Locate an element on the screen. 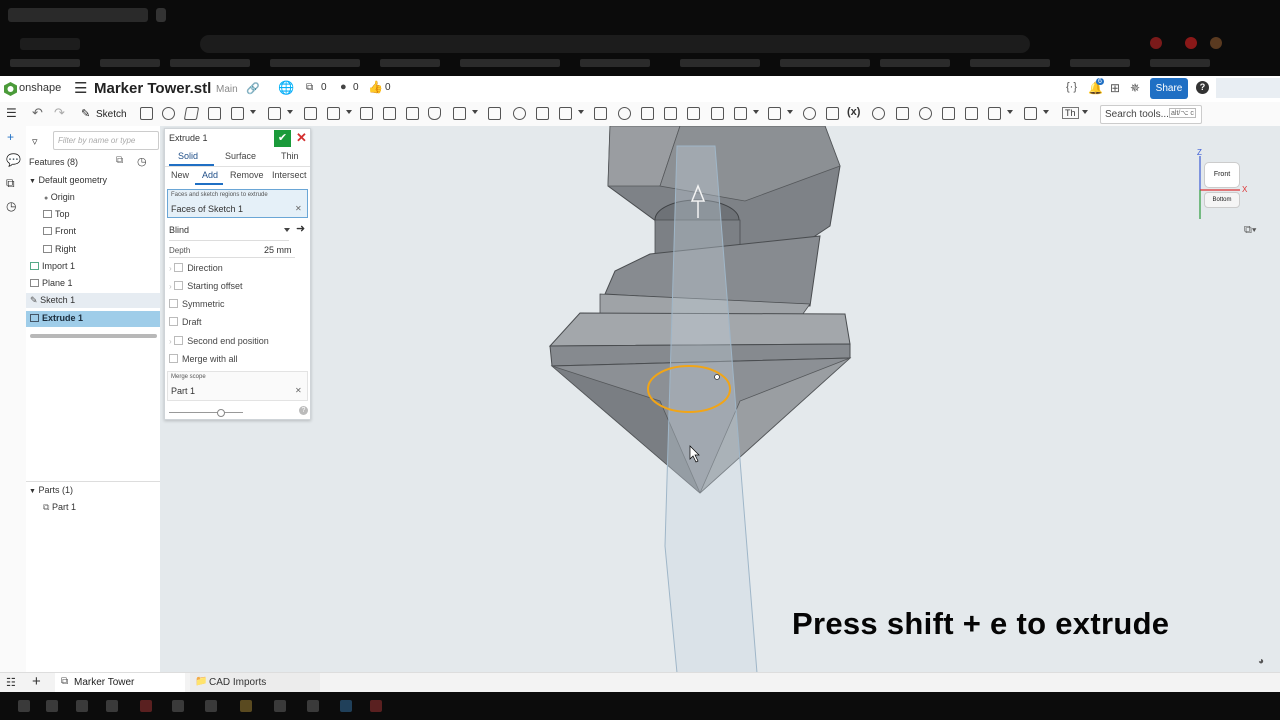 The image size is (1280, 720). link-icon: 🔗 is located at coordinates (253, 88).